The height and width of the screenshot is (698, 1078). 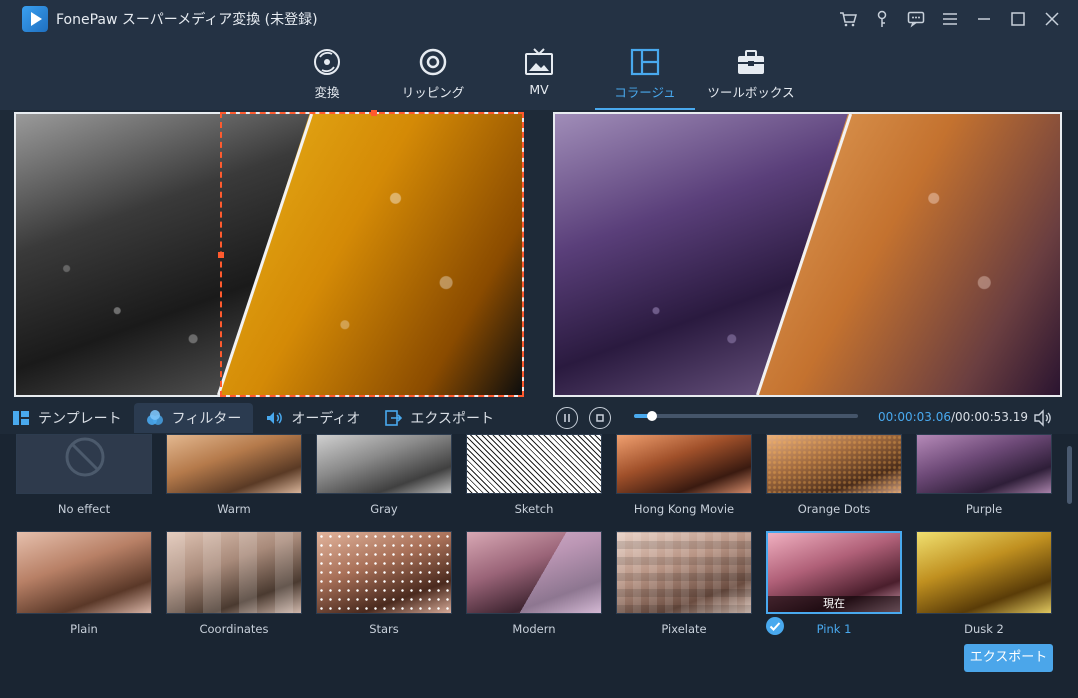 I want to click on nav-toolbox: ツールボックス, so click(x=751, y=77).